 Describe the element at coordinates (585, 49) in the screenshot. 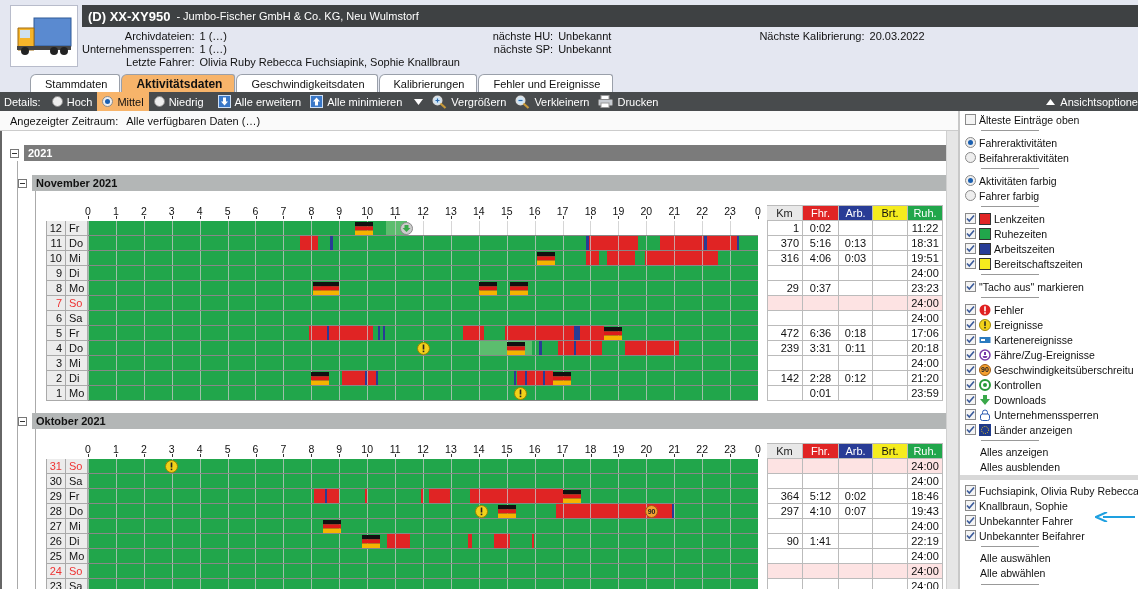

I see `info-value: Unbekannt` at that location.